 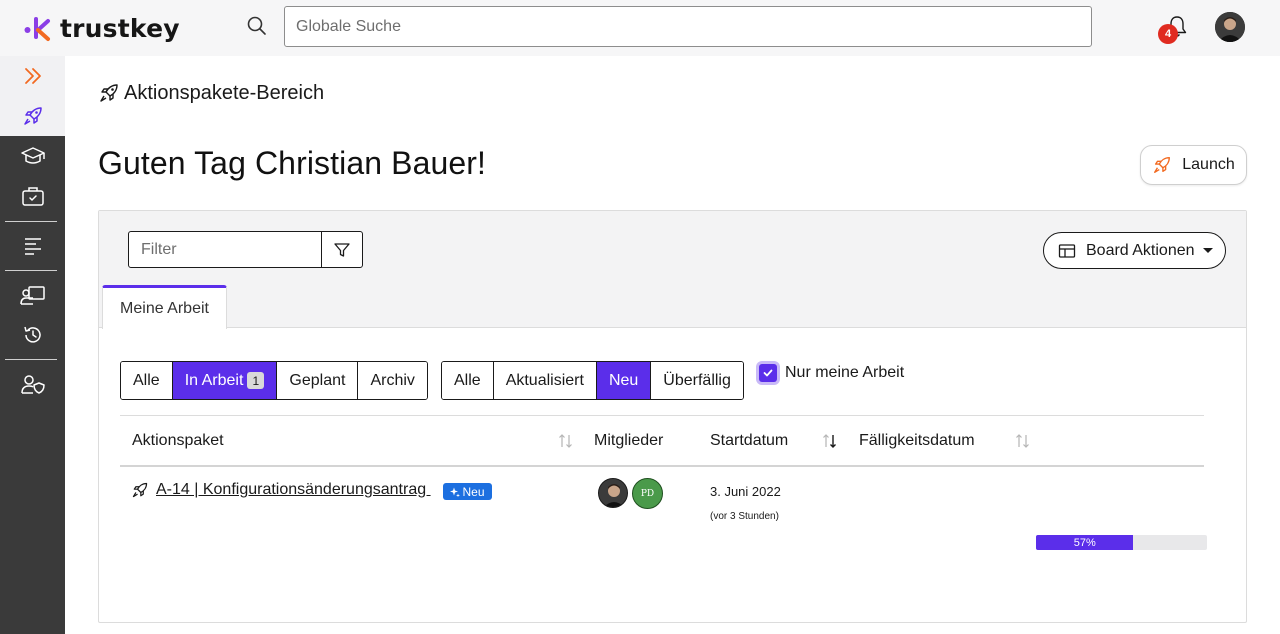 What do you see at coordinates (647, 493) in the screenshot?
I see `member-avatar-initials: PD` at bounding box center [647, 493].